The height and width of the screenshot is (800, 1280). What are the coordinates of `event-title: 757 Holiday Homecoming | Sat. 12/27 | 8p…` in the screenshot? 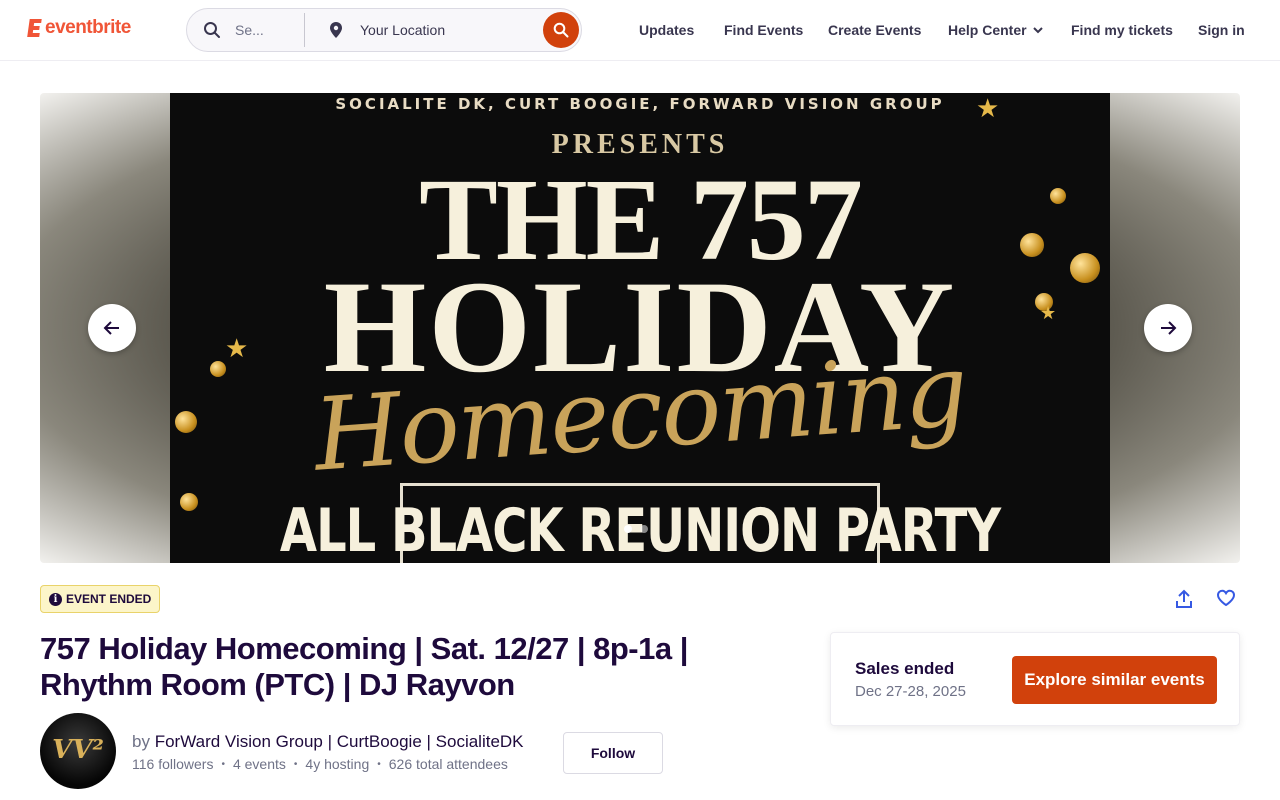 It's located at (364, 666).